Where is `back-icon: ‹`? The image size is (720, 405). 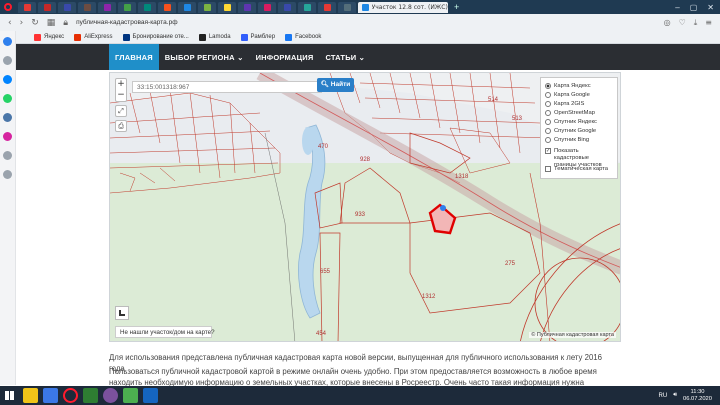 back-icon: ‹ is located at coordinates (10, 23).